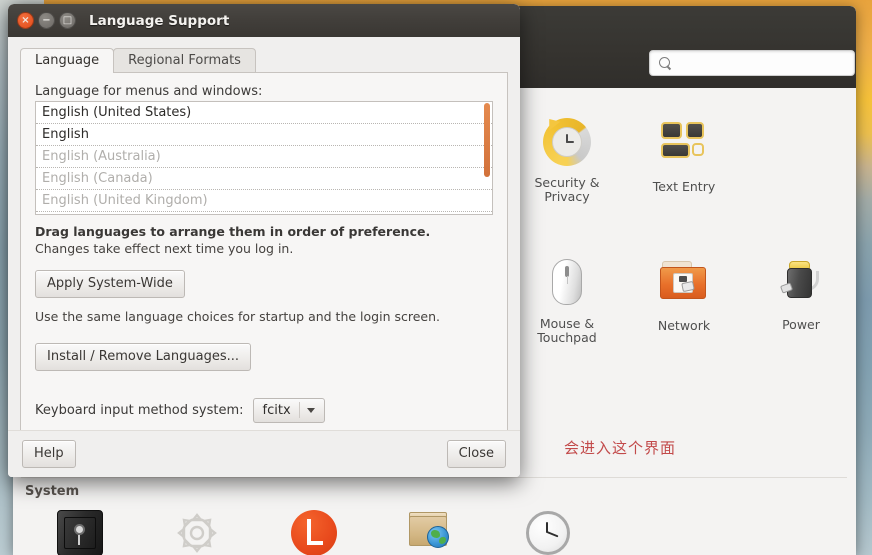 This screenshot has width=872, height=555. Describe the element at coordinates (684, 325) in the screenshot. I see `settings-item-label: Network` at that location.